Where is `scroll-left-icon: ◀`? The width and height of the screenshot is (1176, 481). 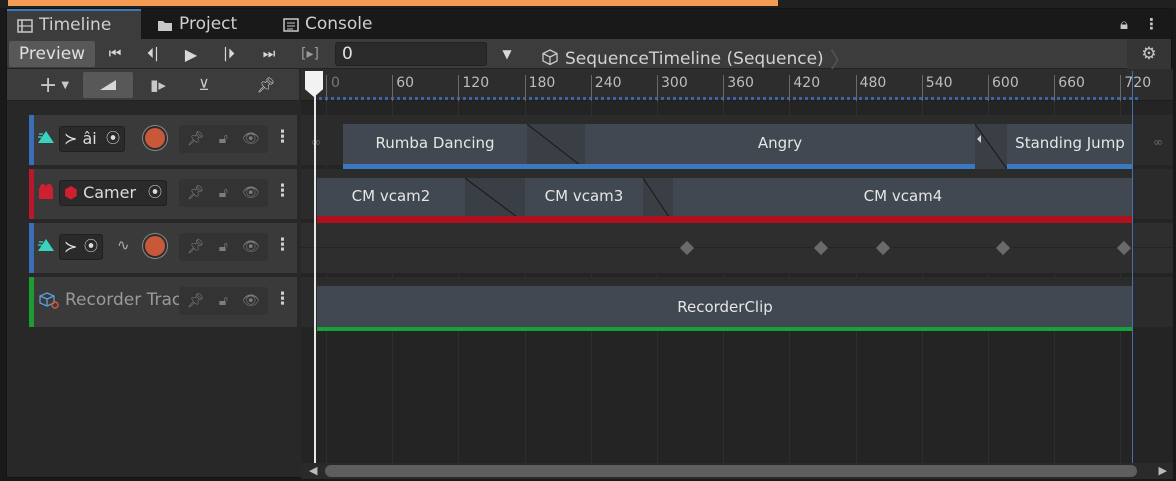 scroll-left-icon: ◀ is located at coordinates (313, 470).